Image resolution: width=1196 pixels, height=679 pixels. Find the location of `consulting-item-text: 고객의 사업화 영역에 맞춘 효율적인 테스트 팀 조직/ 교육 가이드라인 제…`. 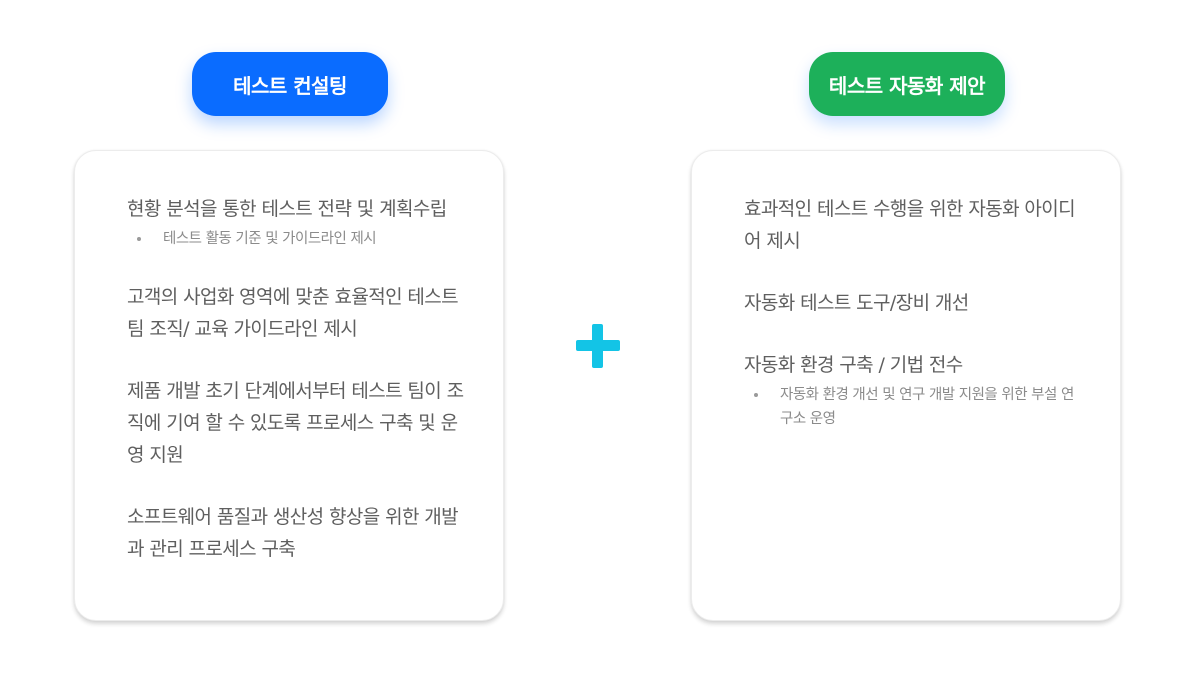

consulting-item-text: 고객의 사업화 영역에 맞춘 효율적인 테스트 팀 조직/ 교육 가이드라인 제… is located at coordinates (293, 313).